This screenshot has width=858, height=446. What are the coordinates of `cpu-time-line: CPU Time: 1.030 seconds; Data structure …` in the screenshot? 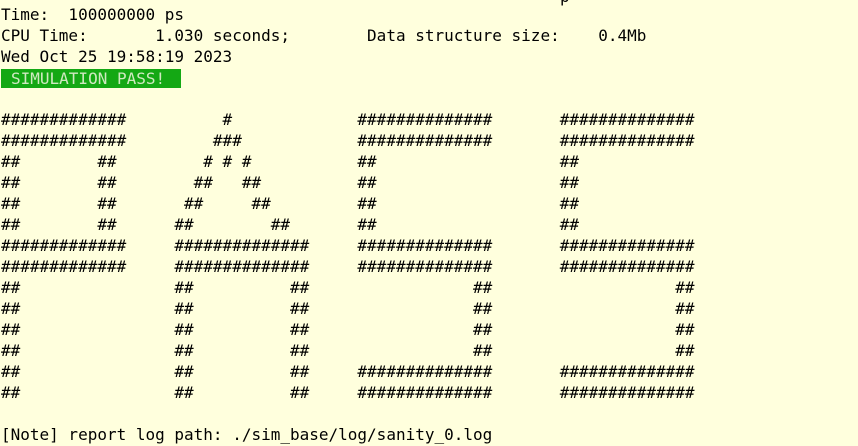 It's located at (324, 35).